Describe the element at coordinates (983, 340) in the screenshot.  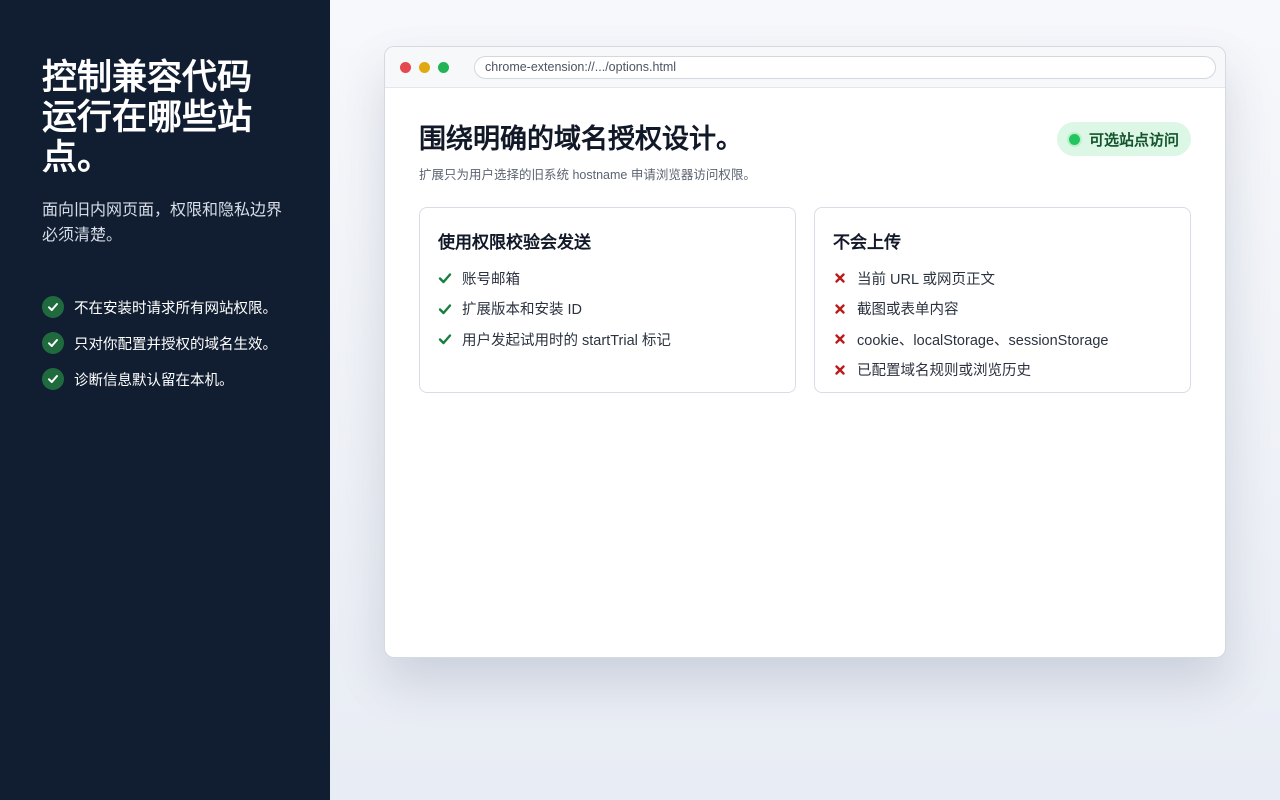
I see `list-item-label: cookie、localStorage、sessionStorage` at that location.